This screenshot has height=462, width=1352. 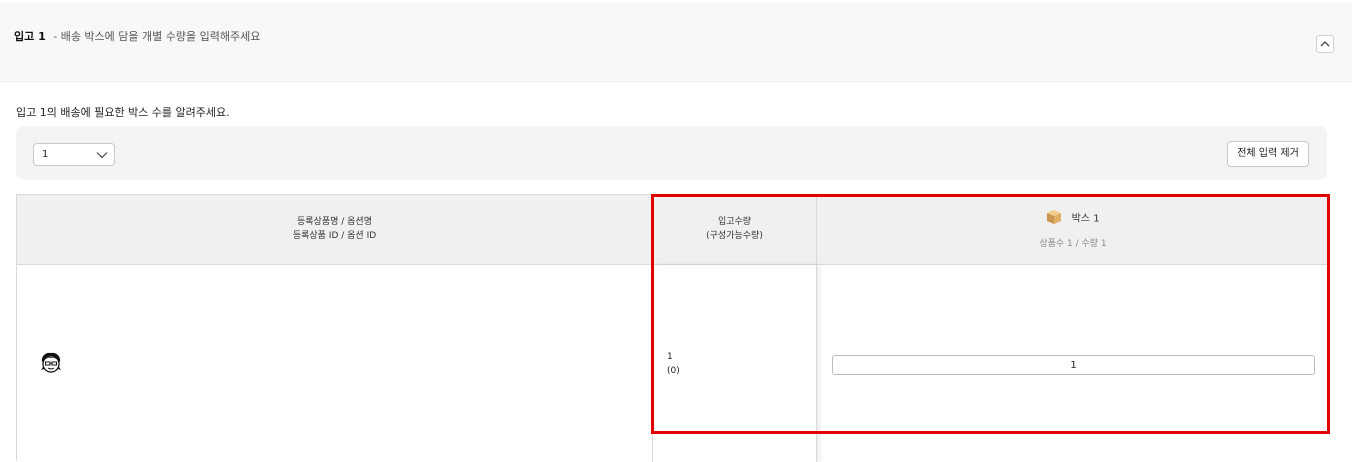 What do you see at coordinates (51, 365) in the screenshot?
I see `avatar-icon` at bounding box center [51, 365].